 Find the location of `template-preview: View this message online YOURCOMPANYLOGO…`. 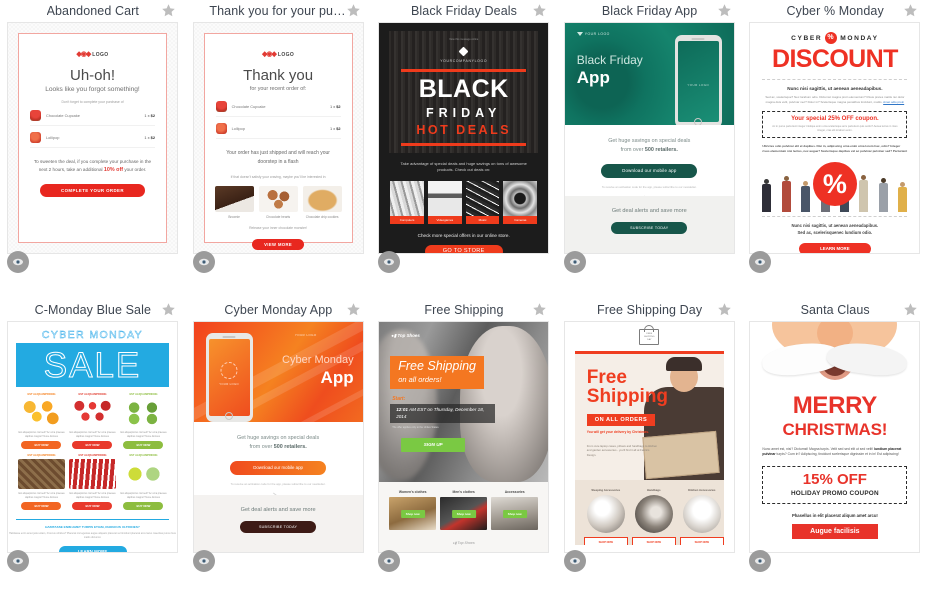

template-preview: View this message online YOURCOMPANYLOGO… is located at coordinates (464, 138).